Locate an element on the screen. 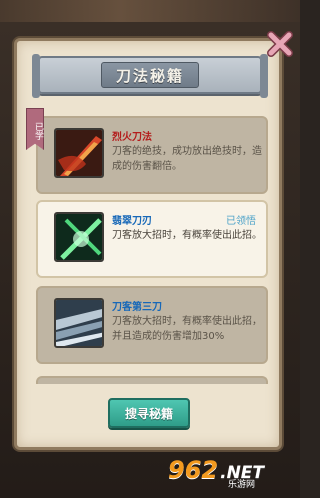 This screenshot has width=320, height=498. banner-scroll-right is located at coordinates (264, 76).